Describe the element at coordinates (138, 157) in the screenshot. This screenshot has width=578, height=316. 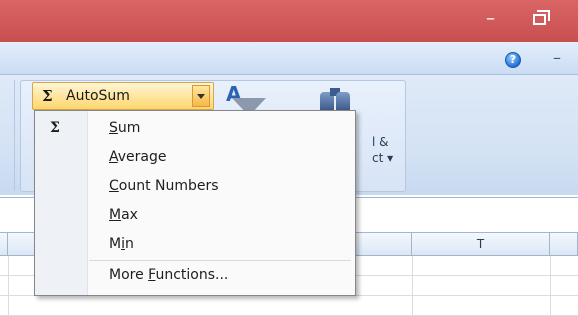
I see `menu-item-average: Average` at that location.